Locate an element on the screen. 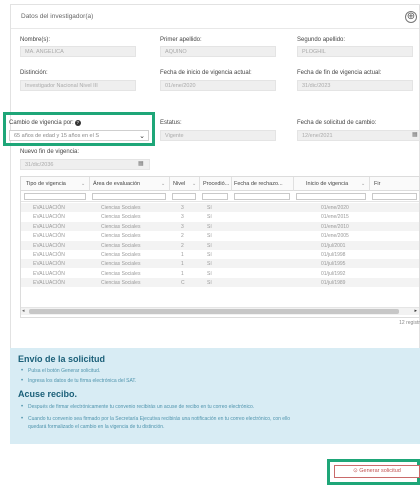 The width and height of the screenshot is (420, 487). table-cell: 01/jul/1995 is located at coordinates (333, 264).